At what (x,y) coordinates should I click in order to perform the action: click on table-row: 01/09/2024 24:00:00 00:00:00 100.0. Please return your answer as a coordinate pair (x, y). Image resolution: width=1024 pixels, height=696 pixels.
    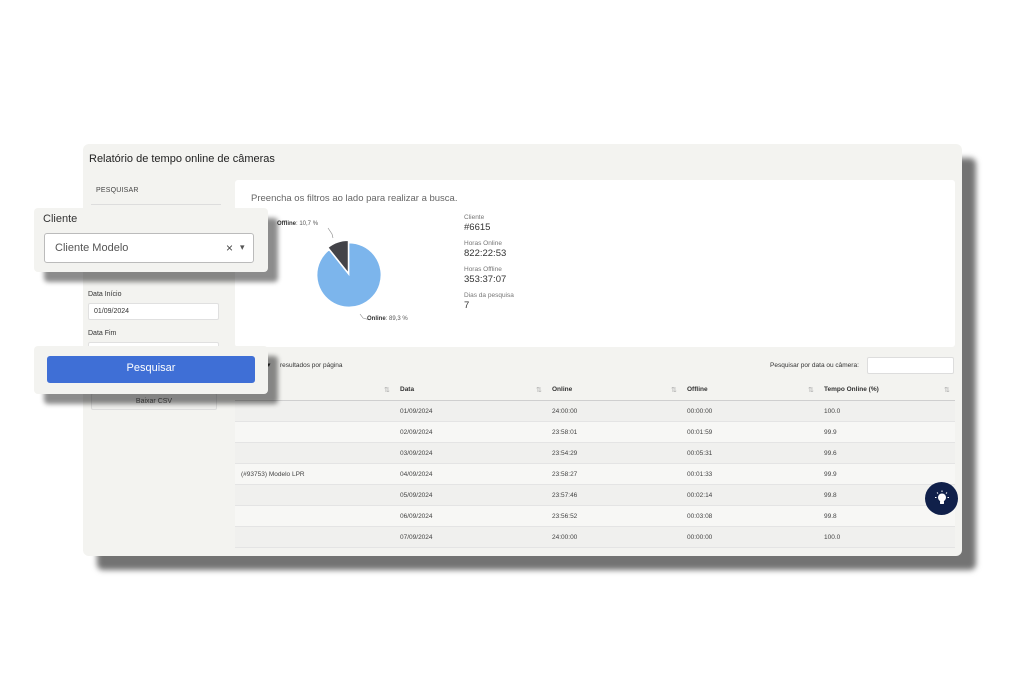
    Looking at the image, I should click on (595, 411).